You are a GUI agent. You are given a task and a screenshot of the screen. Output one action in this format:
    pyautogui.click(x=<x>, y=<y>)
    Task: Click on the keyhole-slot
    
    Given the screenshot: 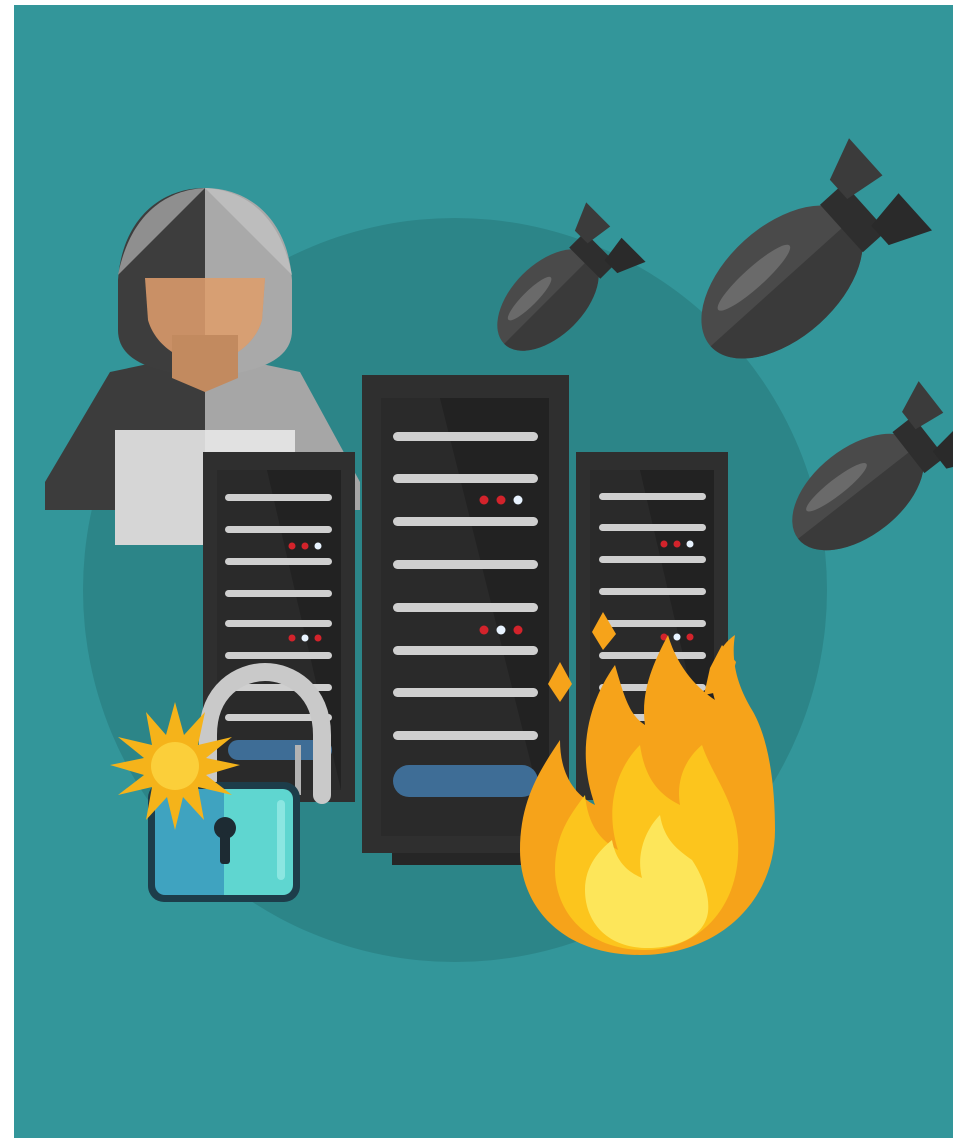 What is the action you would take?
    pyautogui.click(x=225, y=848)
    